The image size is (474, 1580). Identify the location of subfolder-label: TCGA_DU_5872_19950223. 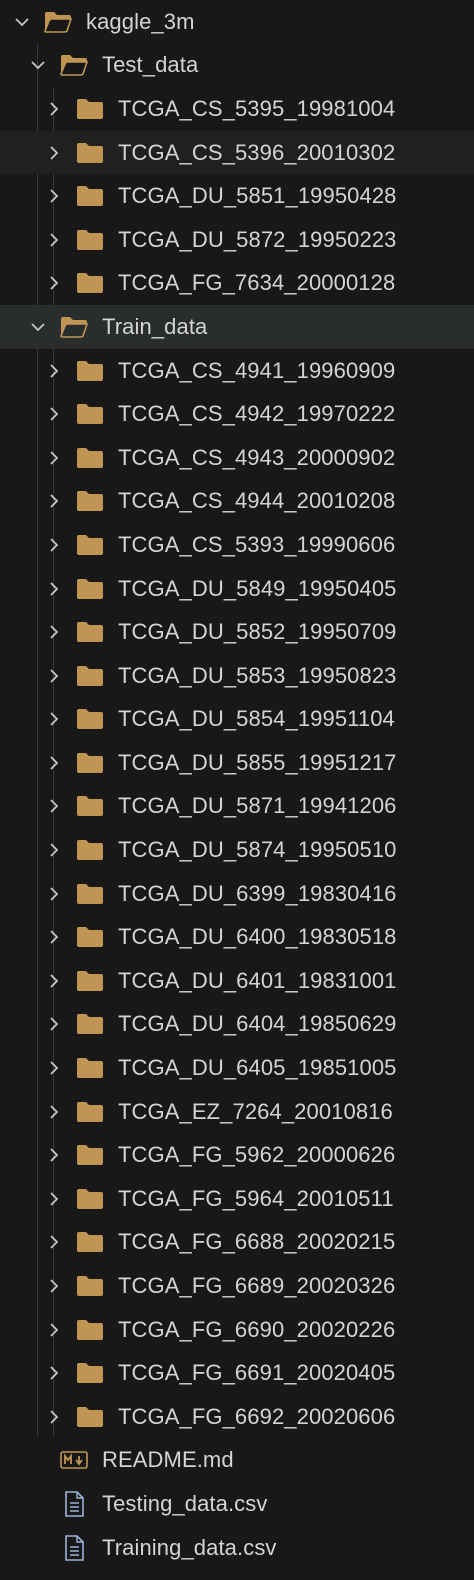
(257, 239).